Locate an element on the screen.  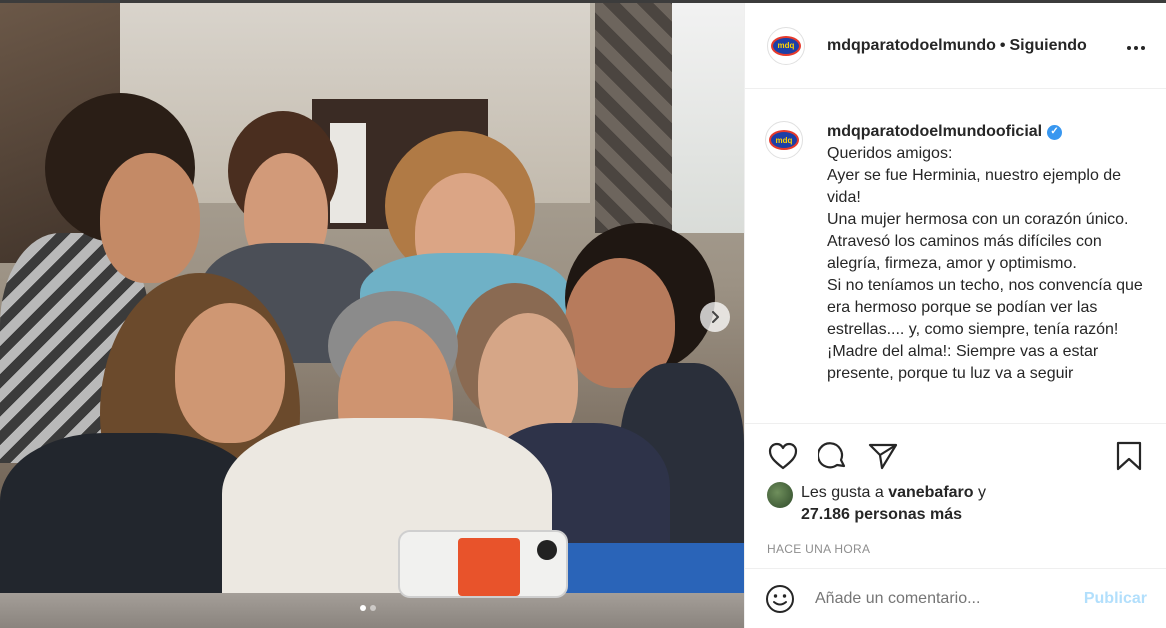
liker-username: vanebafaro is located at coordinates (930, 492).